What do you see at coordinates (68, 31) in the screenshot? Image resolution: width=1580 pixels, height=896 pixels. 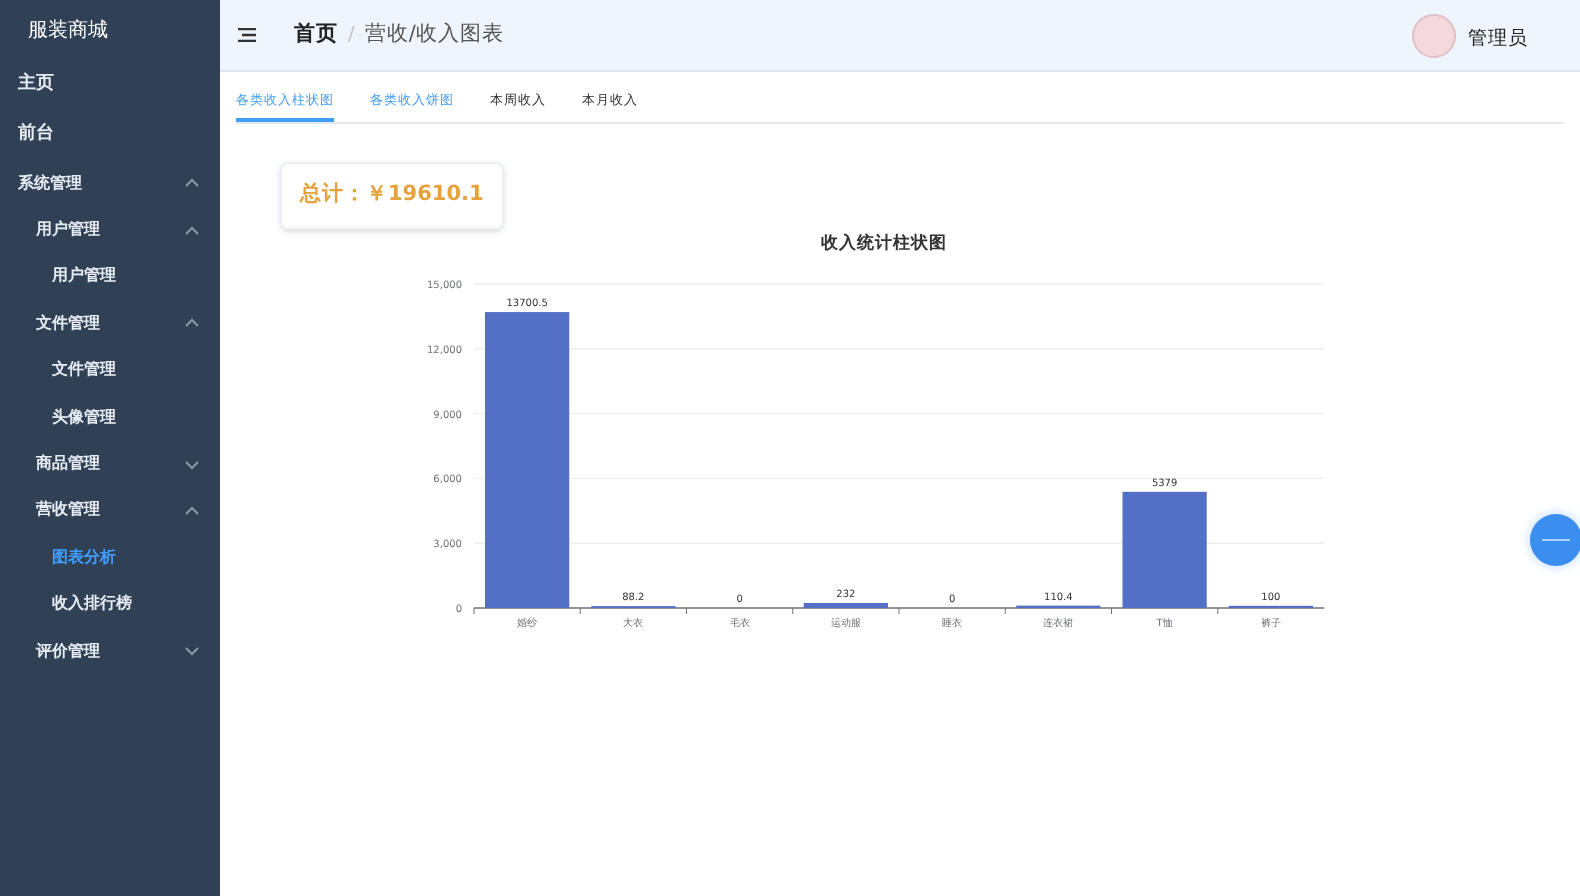 I see `app-title: 服装商城` at bounding box center [68, 31].